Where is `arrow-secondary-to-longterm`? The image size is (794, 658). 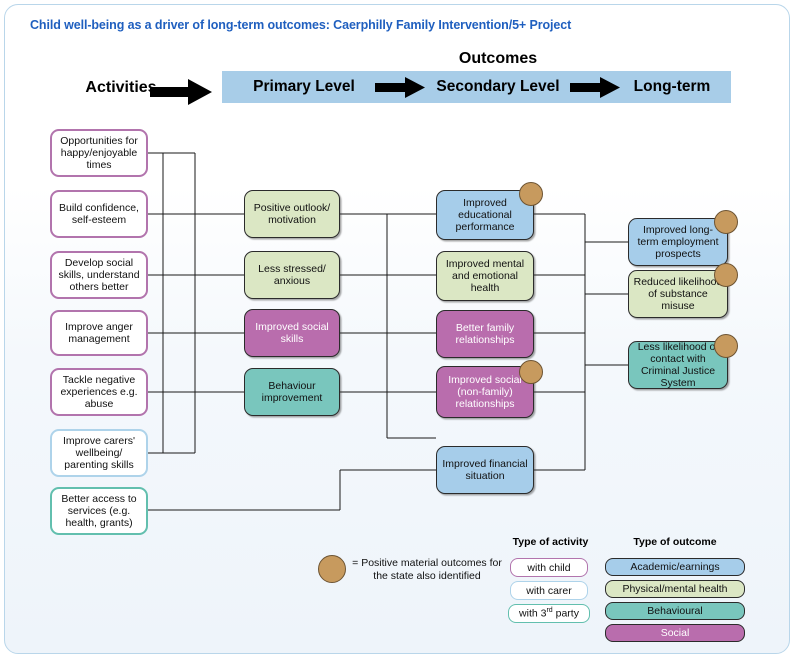 arrow-secondary-to-longterm is located at coordinates (595, 87).